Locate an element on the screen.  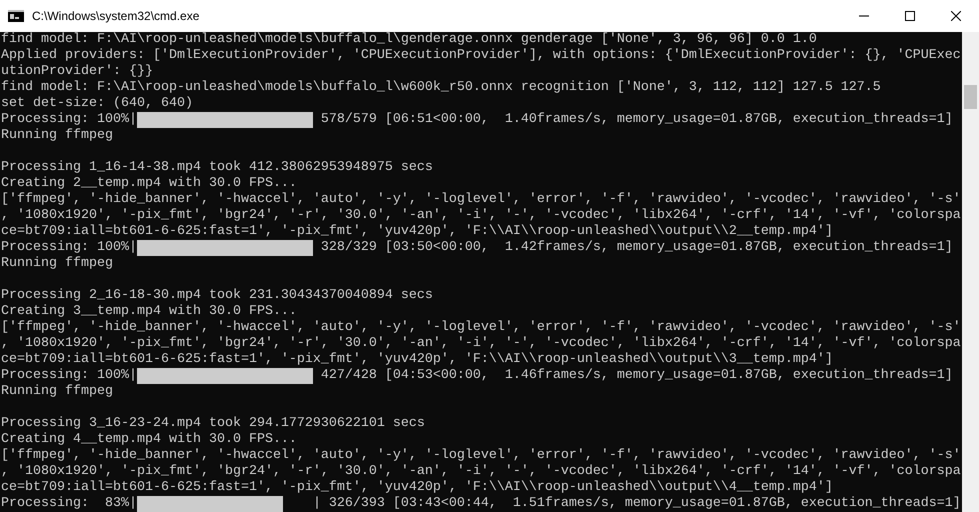
progress-stats: 427/428 [04:53<00:00, 1.46frames/s, memory_usage=01.87GB, execution_threads=1] is located at coordinates (636, 376).